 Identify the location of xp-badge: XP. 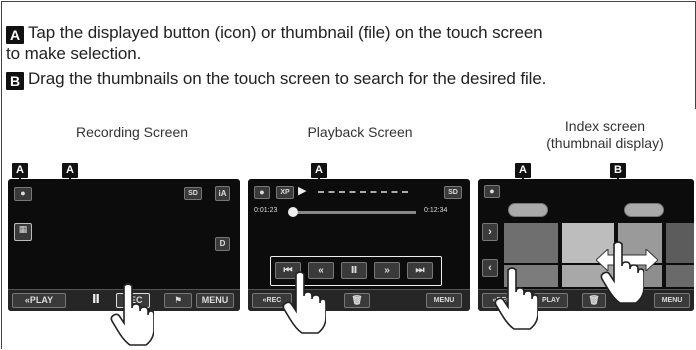
(285, 192).